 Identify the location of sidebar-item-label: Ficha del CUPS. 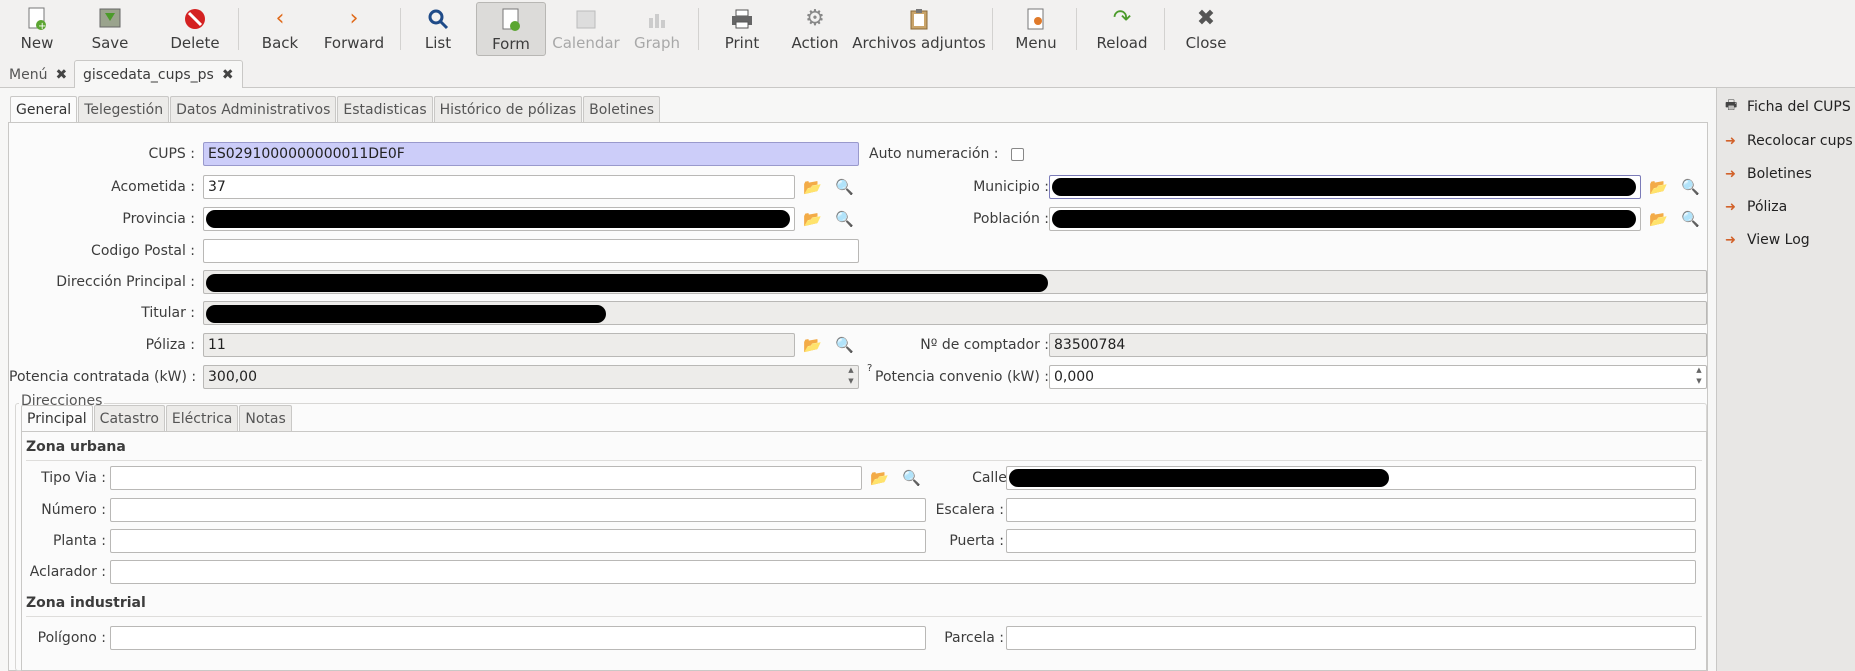
(1799, 107).